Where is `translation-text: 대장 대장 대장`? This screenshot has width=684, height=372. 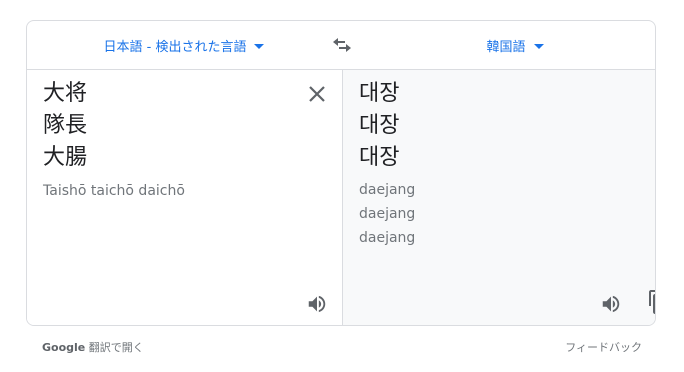 translation-text: 대장 대장 대장 is located at coordinates (379, 126).